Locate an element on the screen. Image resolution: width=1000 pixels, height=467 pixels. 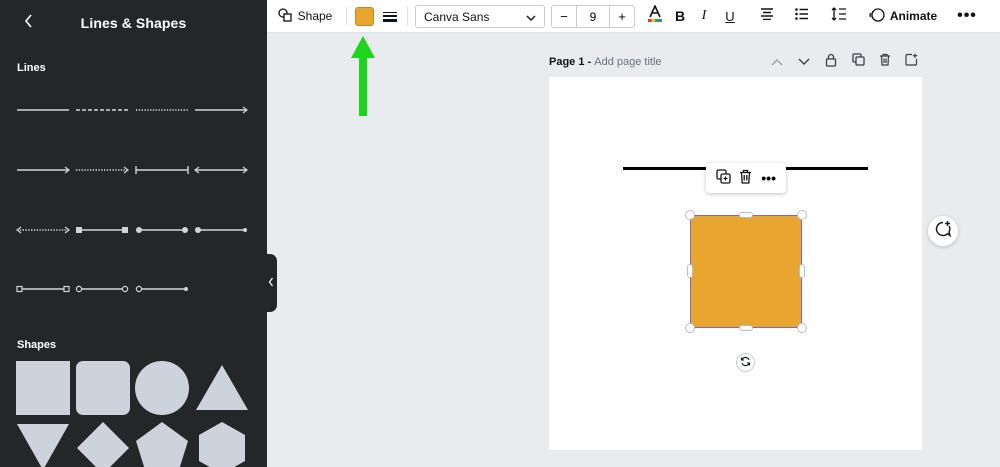
resize-handle-bottom-right is located at coordinates (802, 328).